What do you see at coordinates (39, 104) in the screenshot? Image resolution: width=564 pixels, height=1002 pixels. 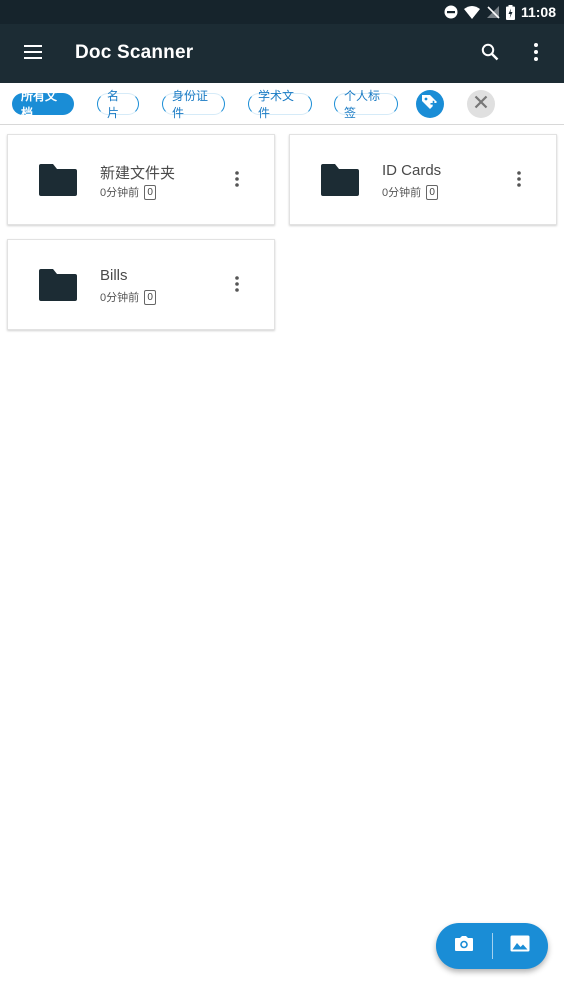 I see `tag-chip-label: 所有文档` at bounding box center [39, 104].